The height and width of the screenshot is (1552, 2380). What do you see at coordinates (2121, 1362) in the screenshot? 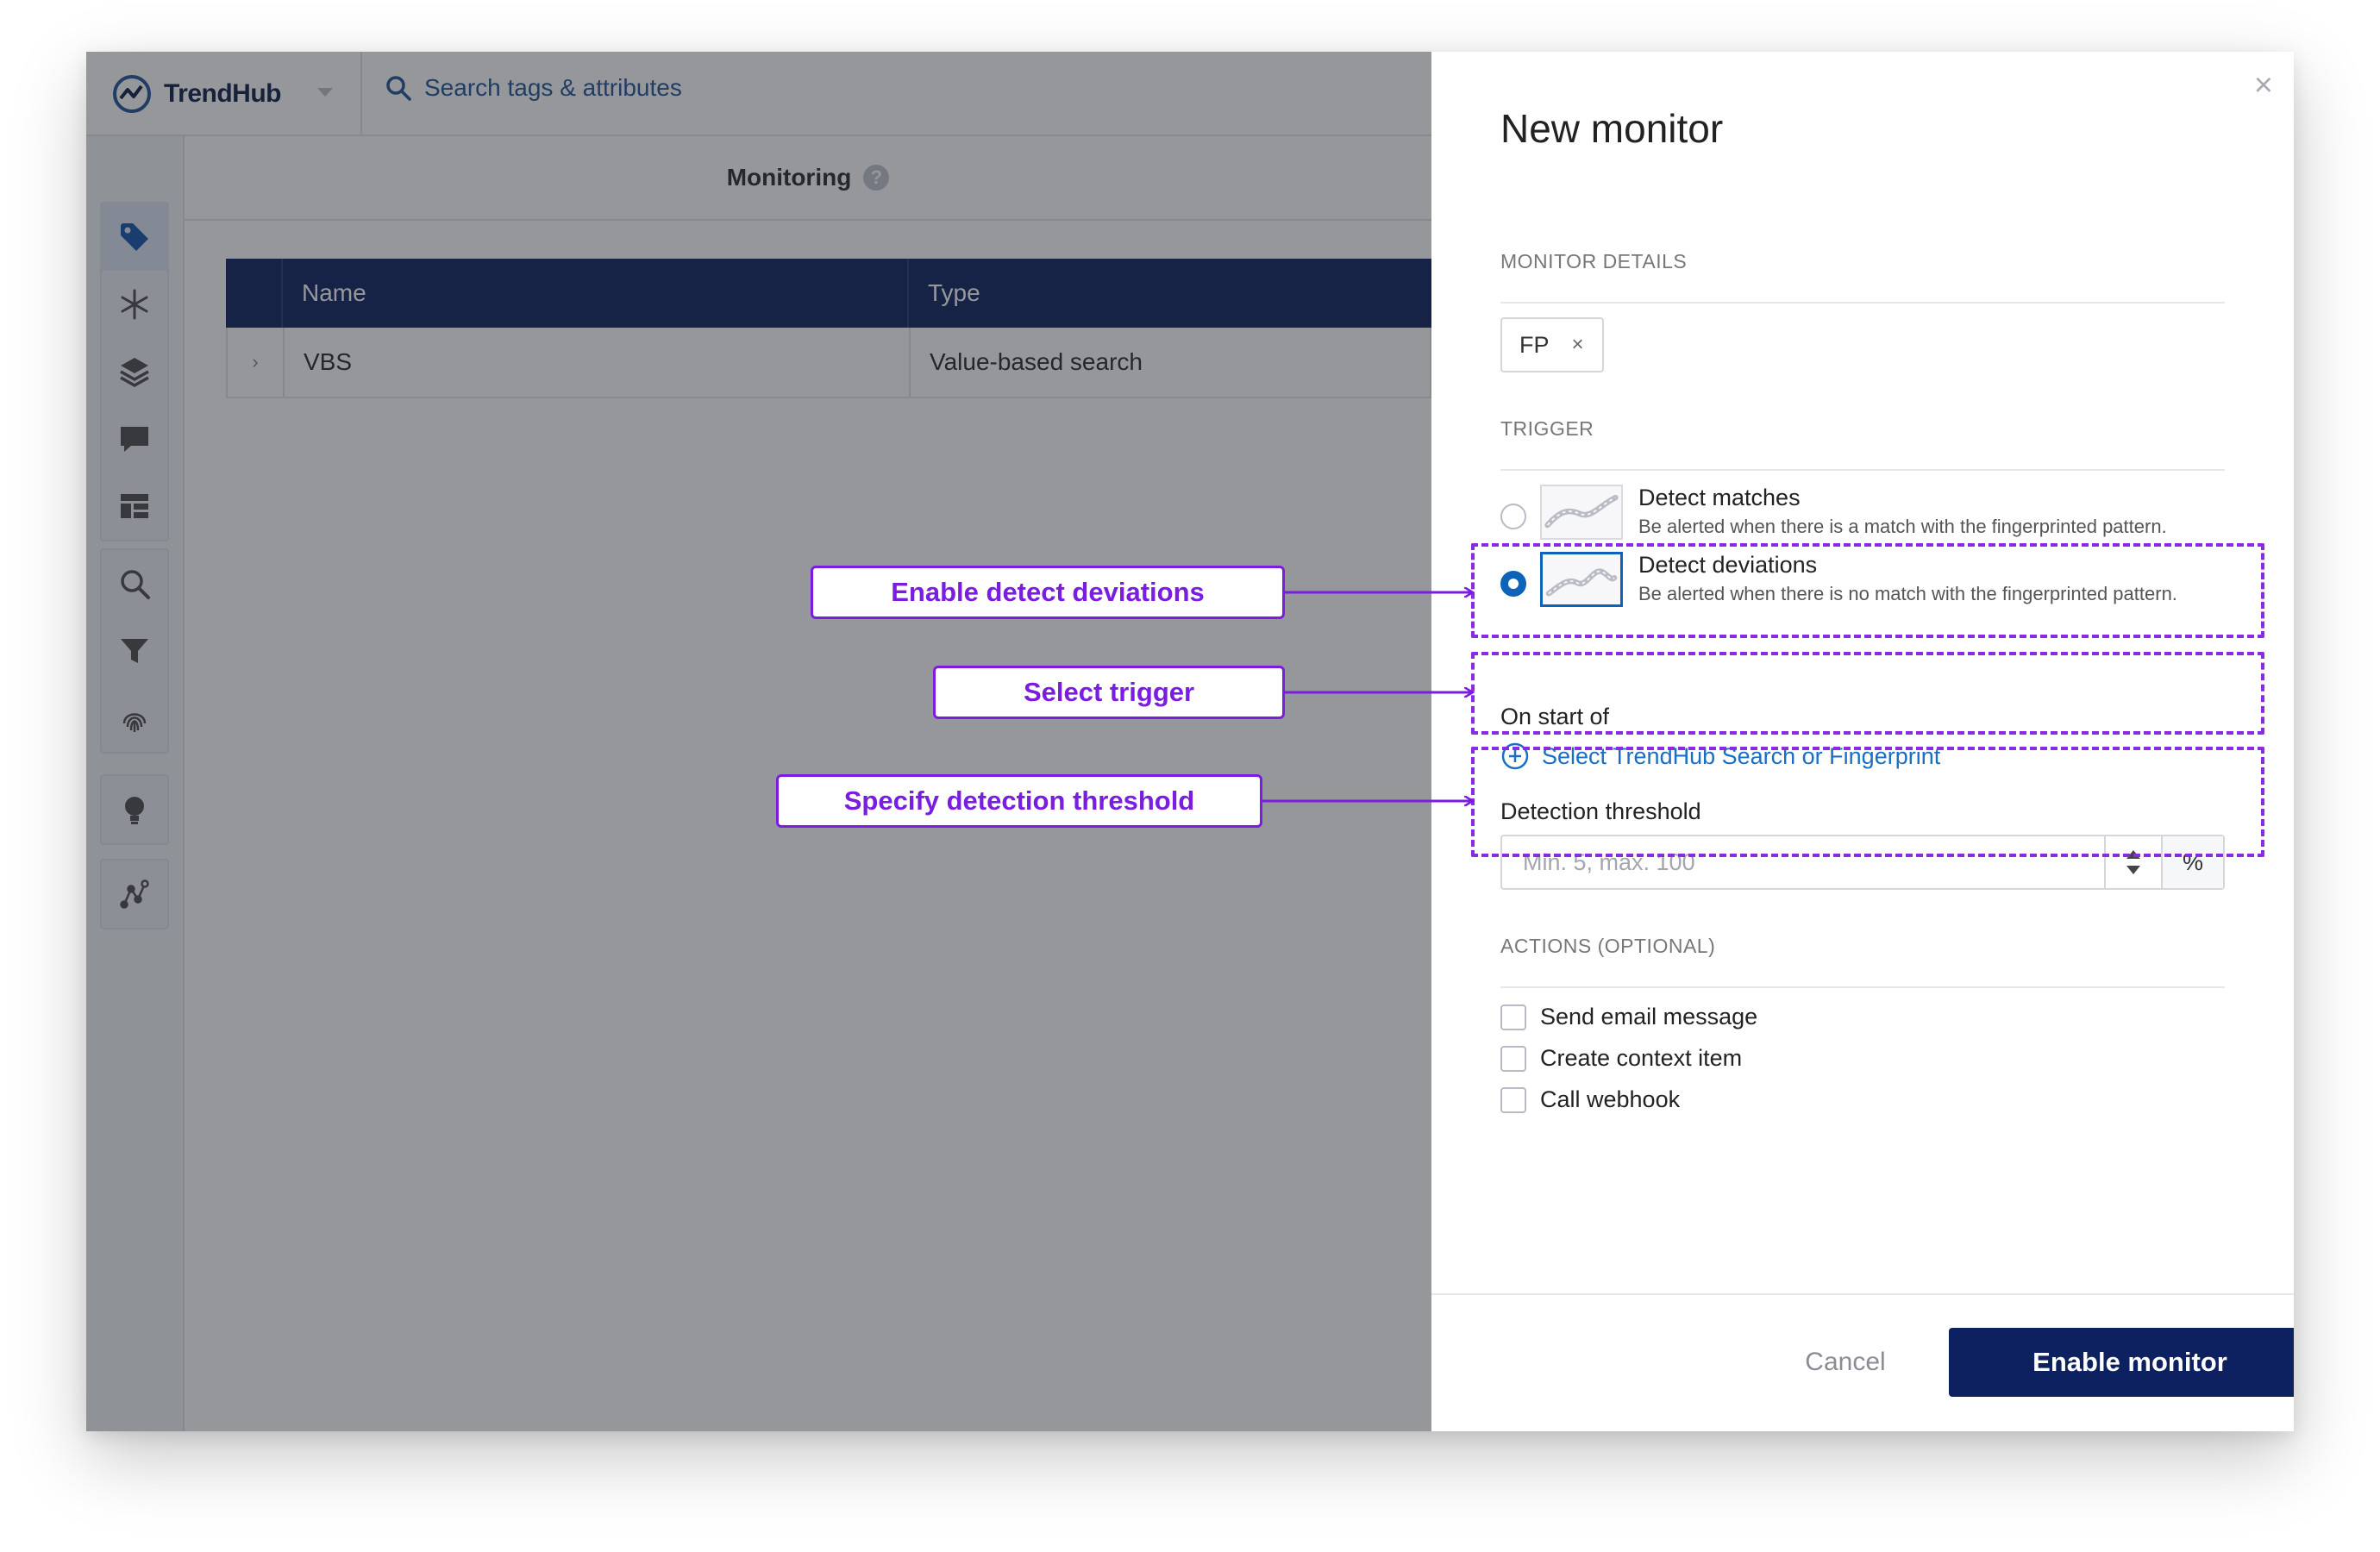
I see `enable-monitor-button: Enable monitor` at bounding box center [2121, 1362].